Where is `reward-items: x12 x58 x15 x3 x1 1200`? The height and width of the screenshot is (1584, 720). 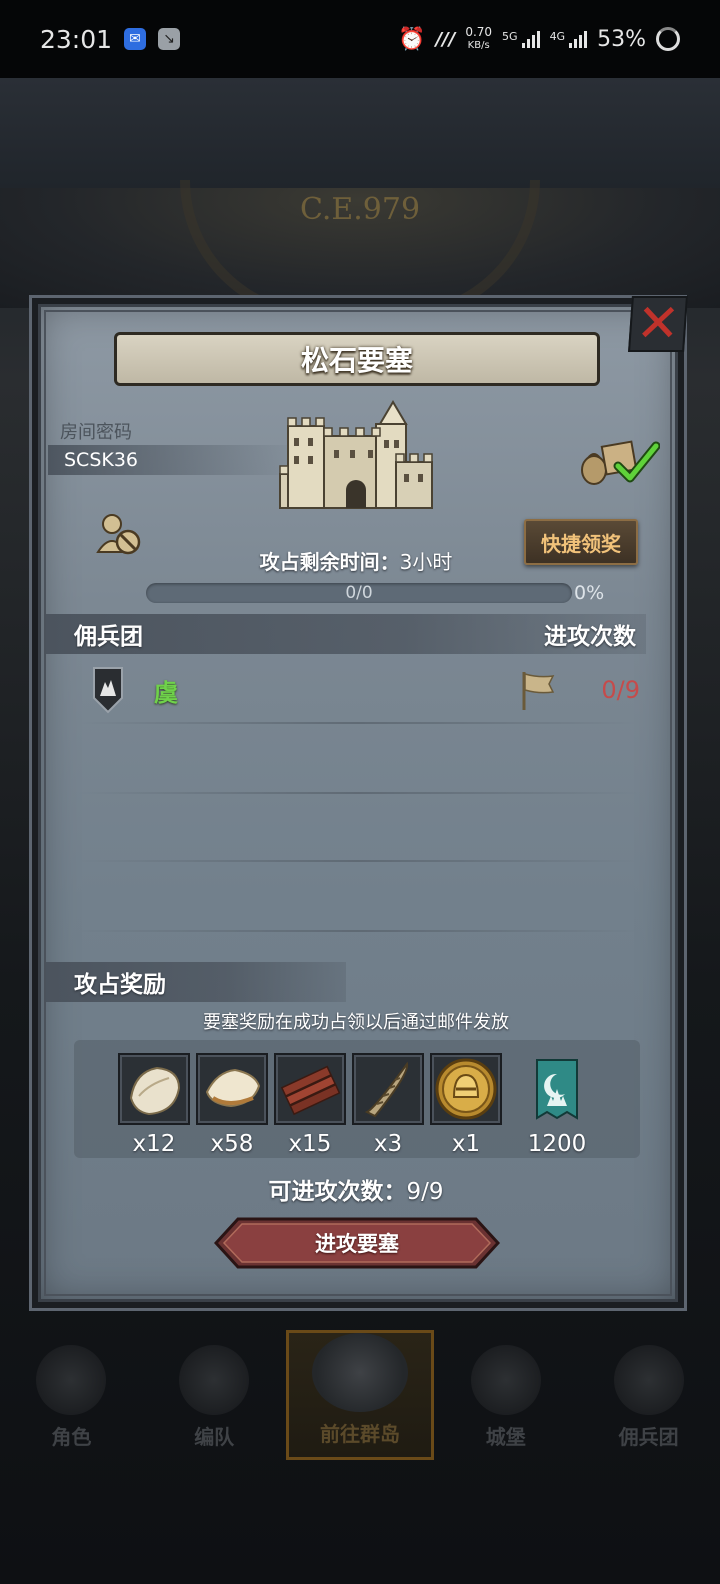 reward-items: x12 x58 x15 x3 x1 1200 is located at coordinates (362, 1105).